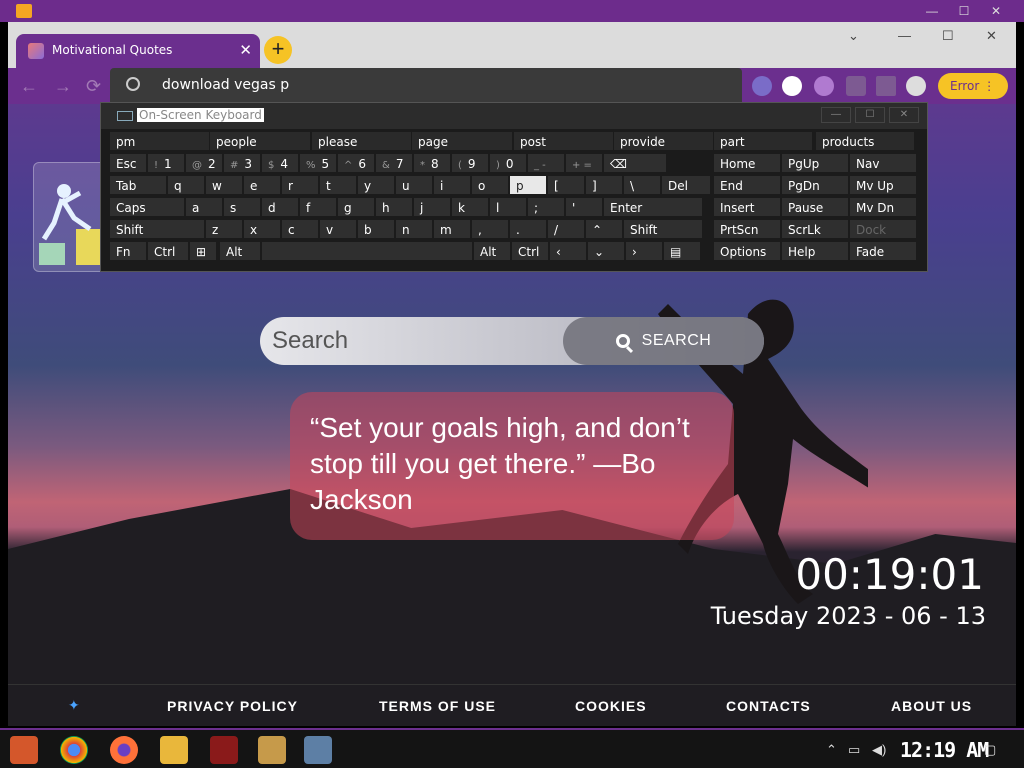  Describe the element at coordinates (530, 251) in the screenshot. I see `osk-key-ctrl-right: Ctrl` at that location.